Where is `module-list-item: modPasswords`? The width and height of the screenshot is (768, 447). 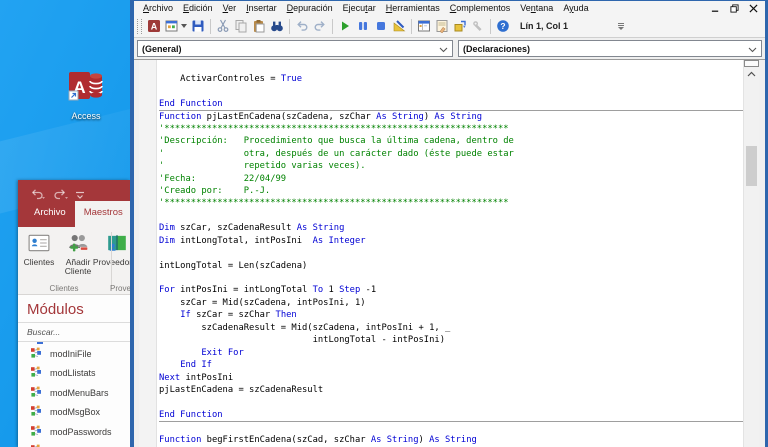
module-list-item: modPasswords is located at coordinates (74, 432).